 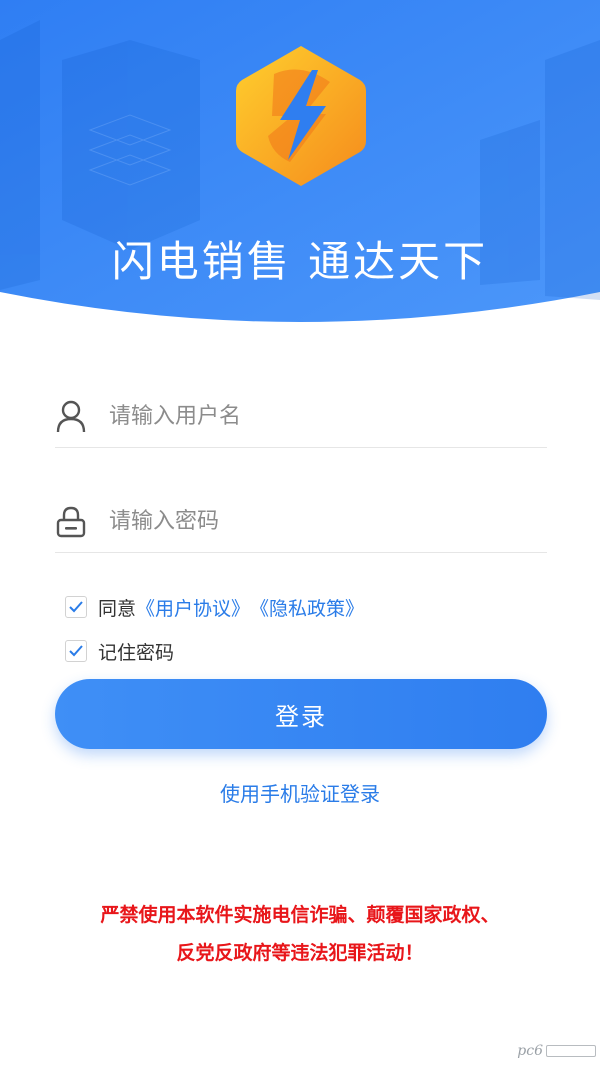 I want to click on user-agreement-link: 《用户协议》, so click(x=193, y=607).